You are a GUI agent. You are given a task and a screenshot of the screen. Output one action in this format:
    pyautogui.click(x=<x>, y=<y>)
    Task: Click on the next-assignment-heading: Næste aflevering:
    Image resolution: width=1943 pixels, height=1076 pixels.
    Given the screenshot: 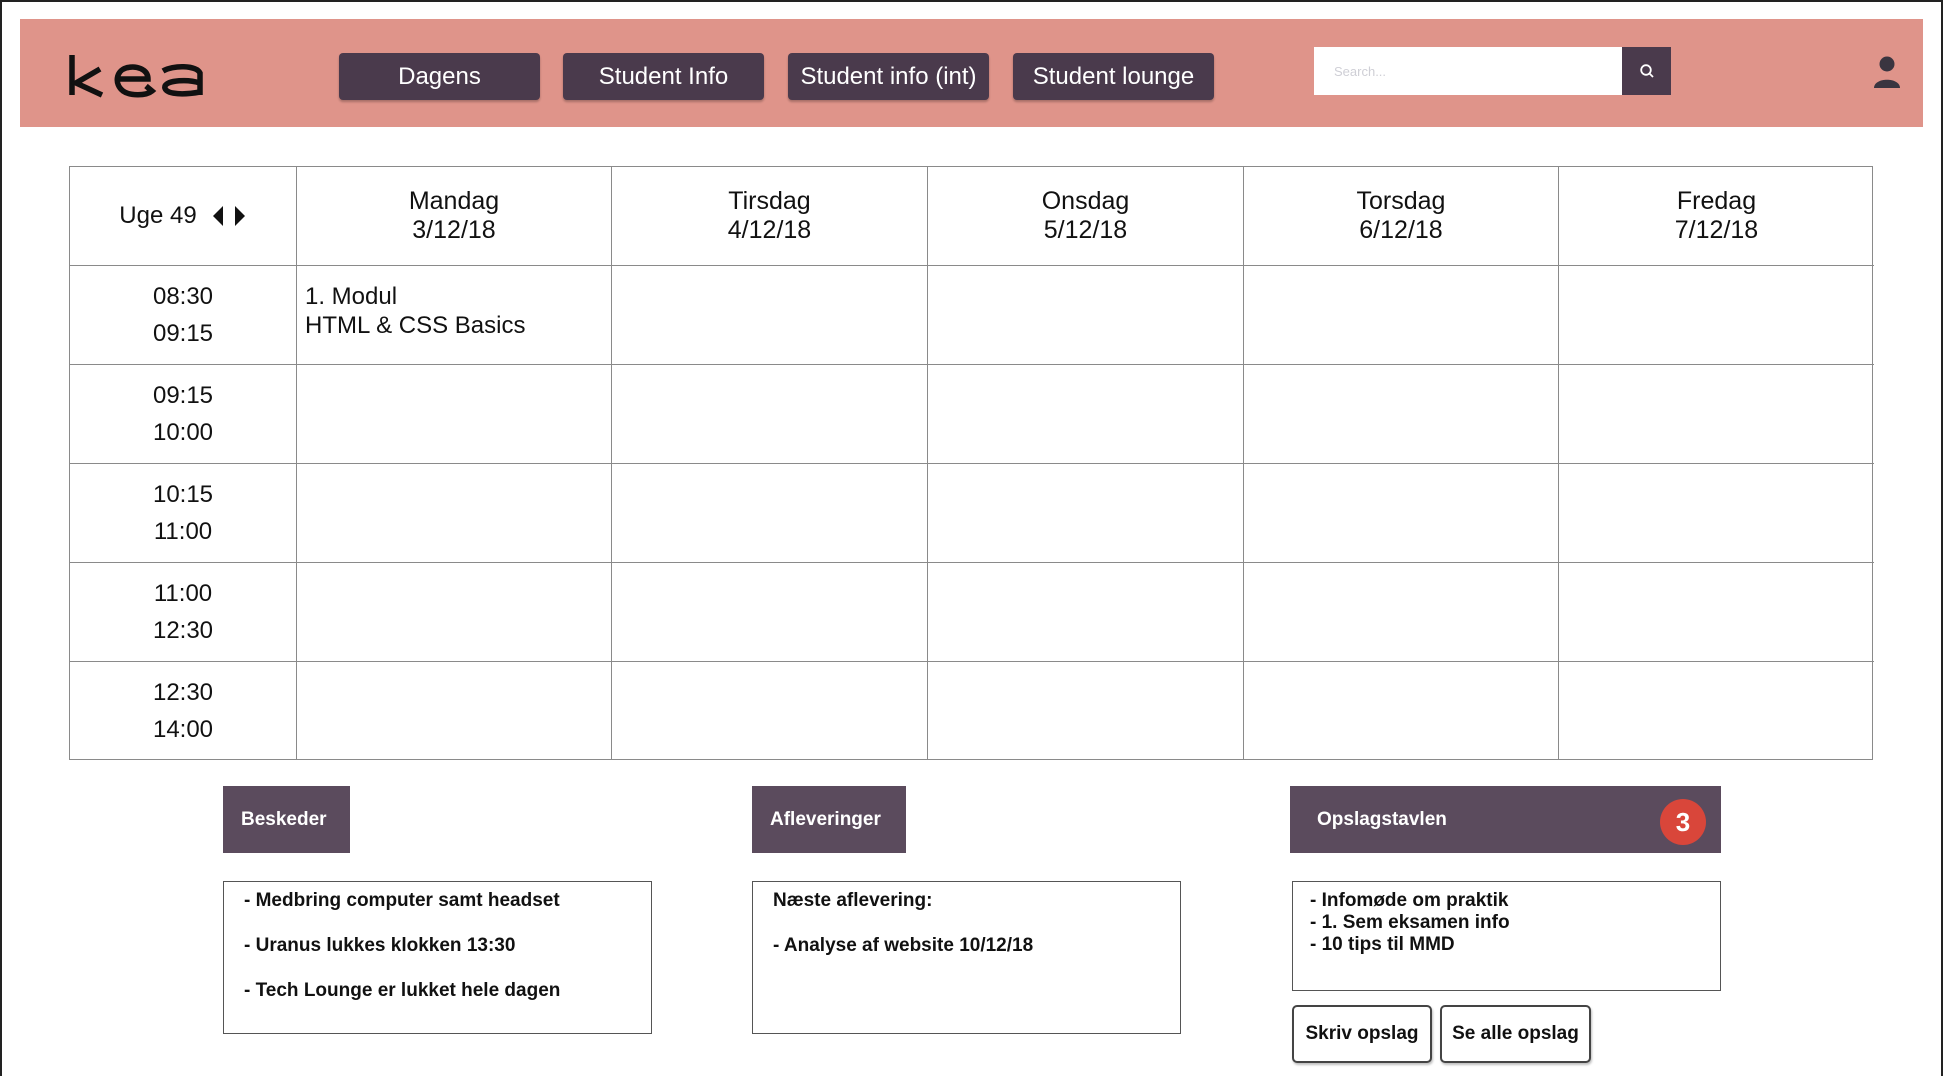 What is the action you would take?
    pyautogui.click(x=853, y=900)
    